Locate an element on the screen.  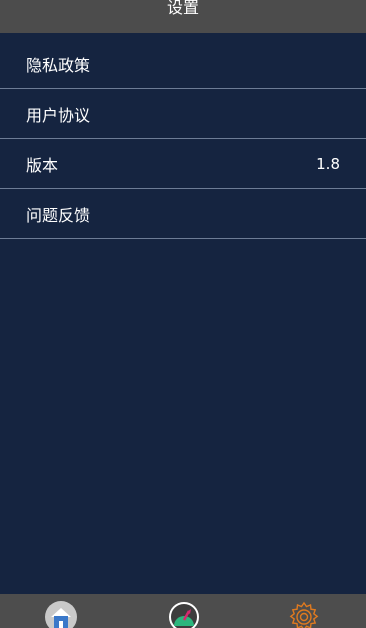
bottom-tab-bar is located at coordinates (183, 611).